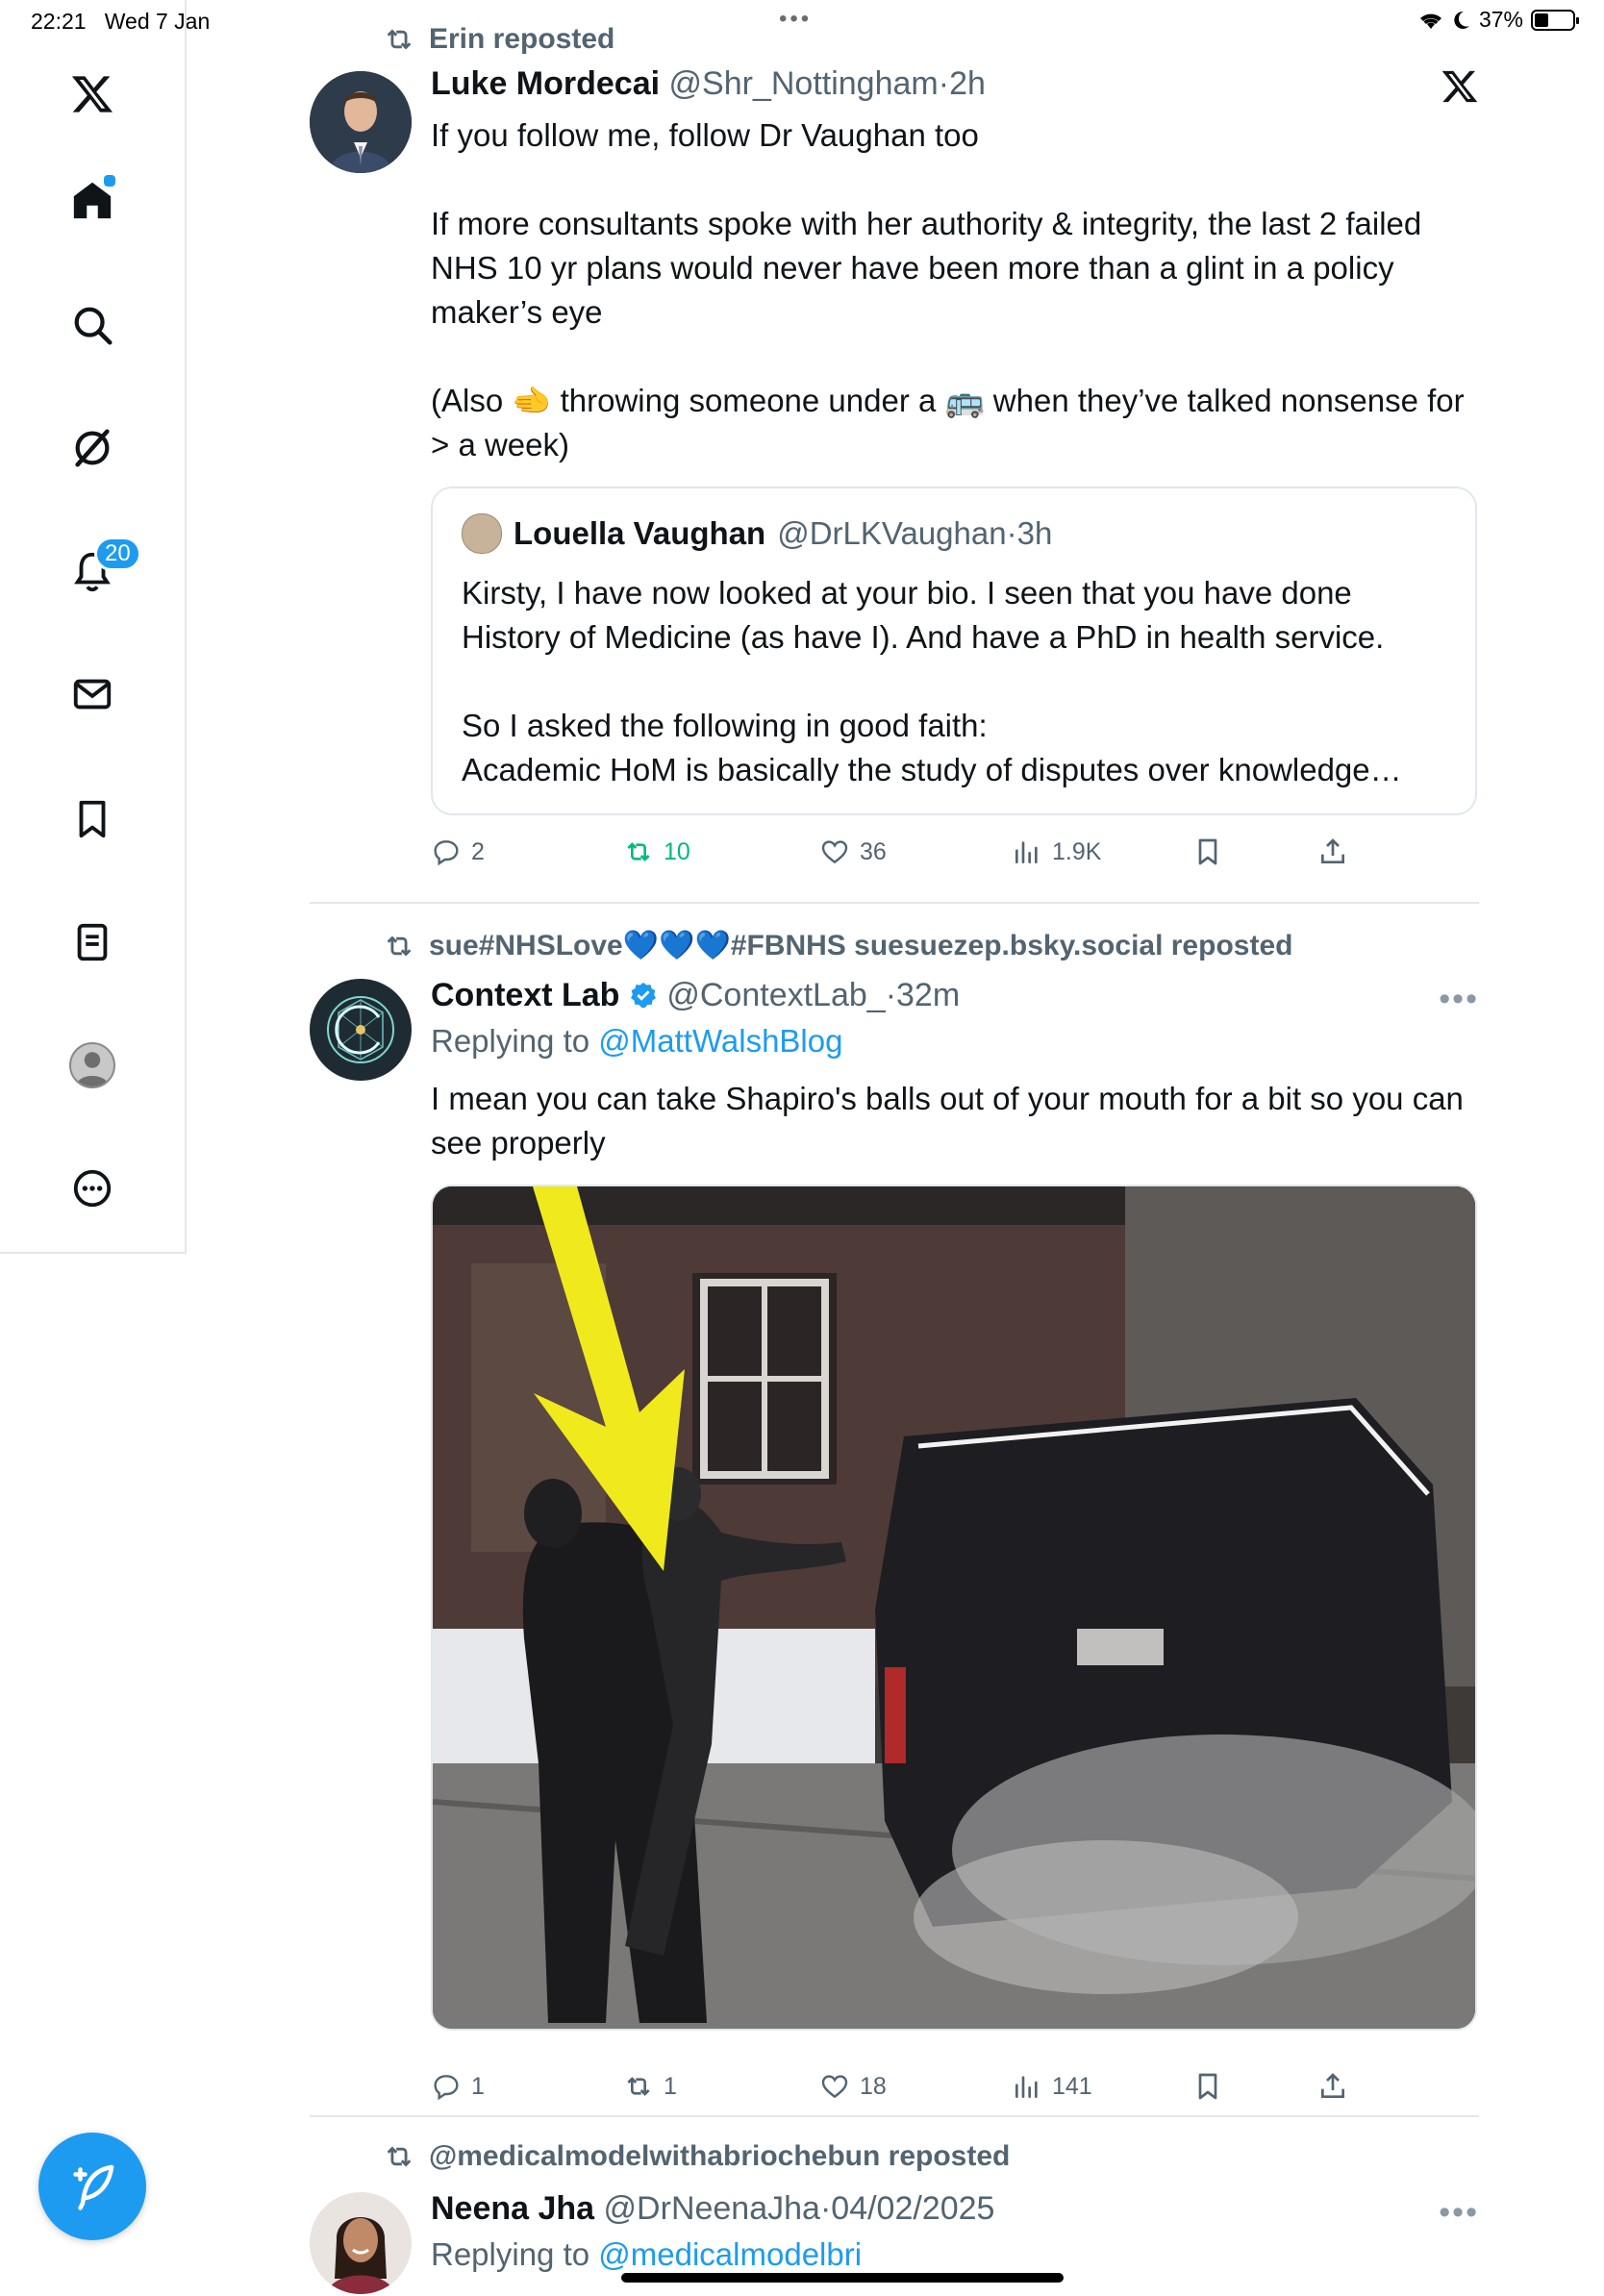  Describe the element at coordinates (512, 2208) in the screenshot. I see `author-name: Neena Jha` at that location.